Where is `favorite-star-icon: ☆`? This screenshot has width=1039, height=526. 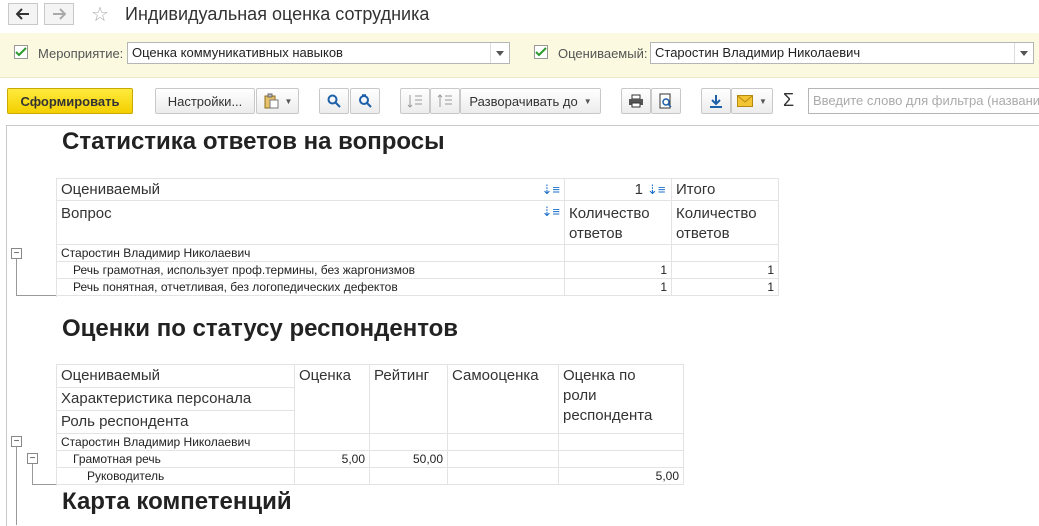 favorite-star-icon: ☆ is located at coordinates (100, 14).